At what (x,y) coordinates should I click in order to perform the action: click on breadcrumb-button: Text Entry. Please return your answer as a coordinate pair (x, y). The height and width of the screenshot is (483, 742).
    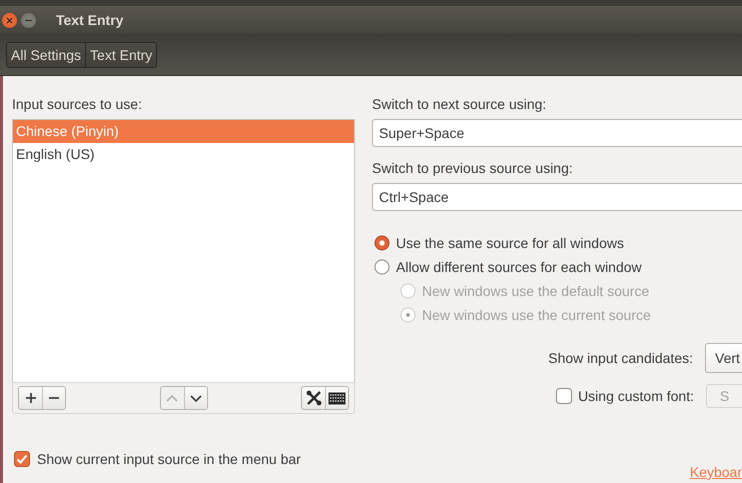
    Looking at the image, I should click on (120, 54).